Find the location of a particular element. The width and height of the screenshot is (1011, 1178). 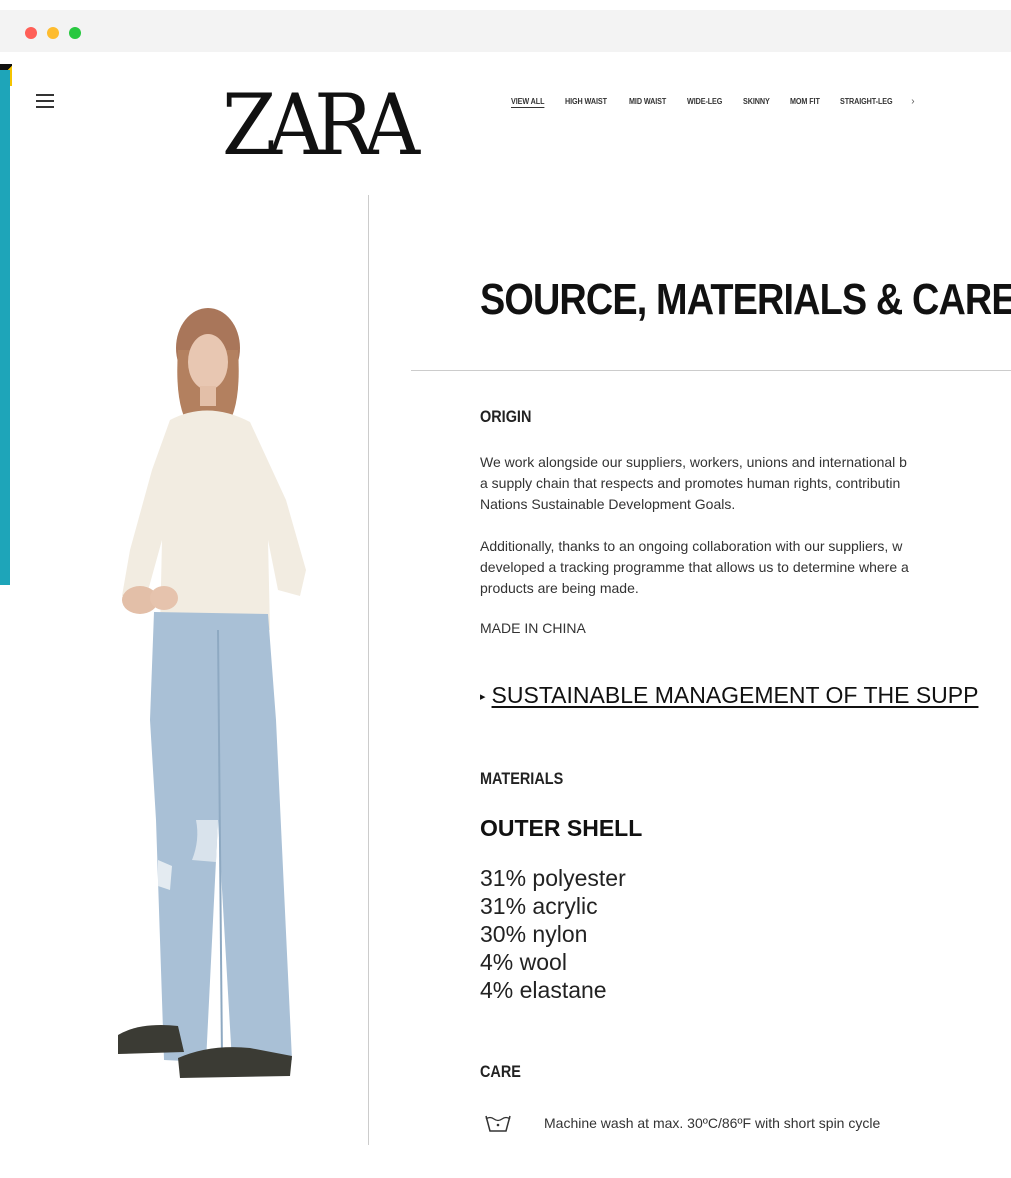

column-divider is located at coordinates (368, 670).